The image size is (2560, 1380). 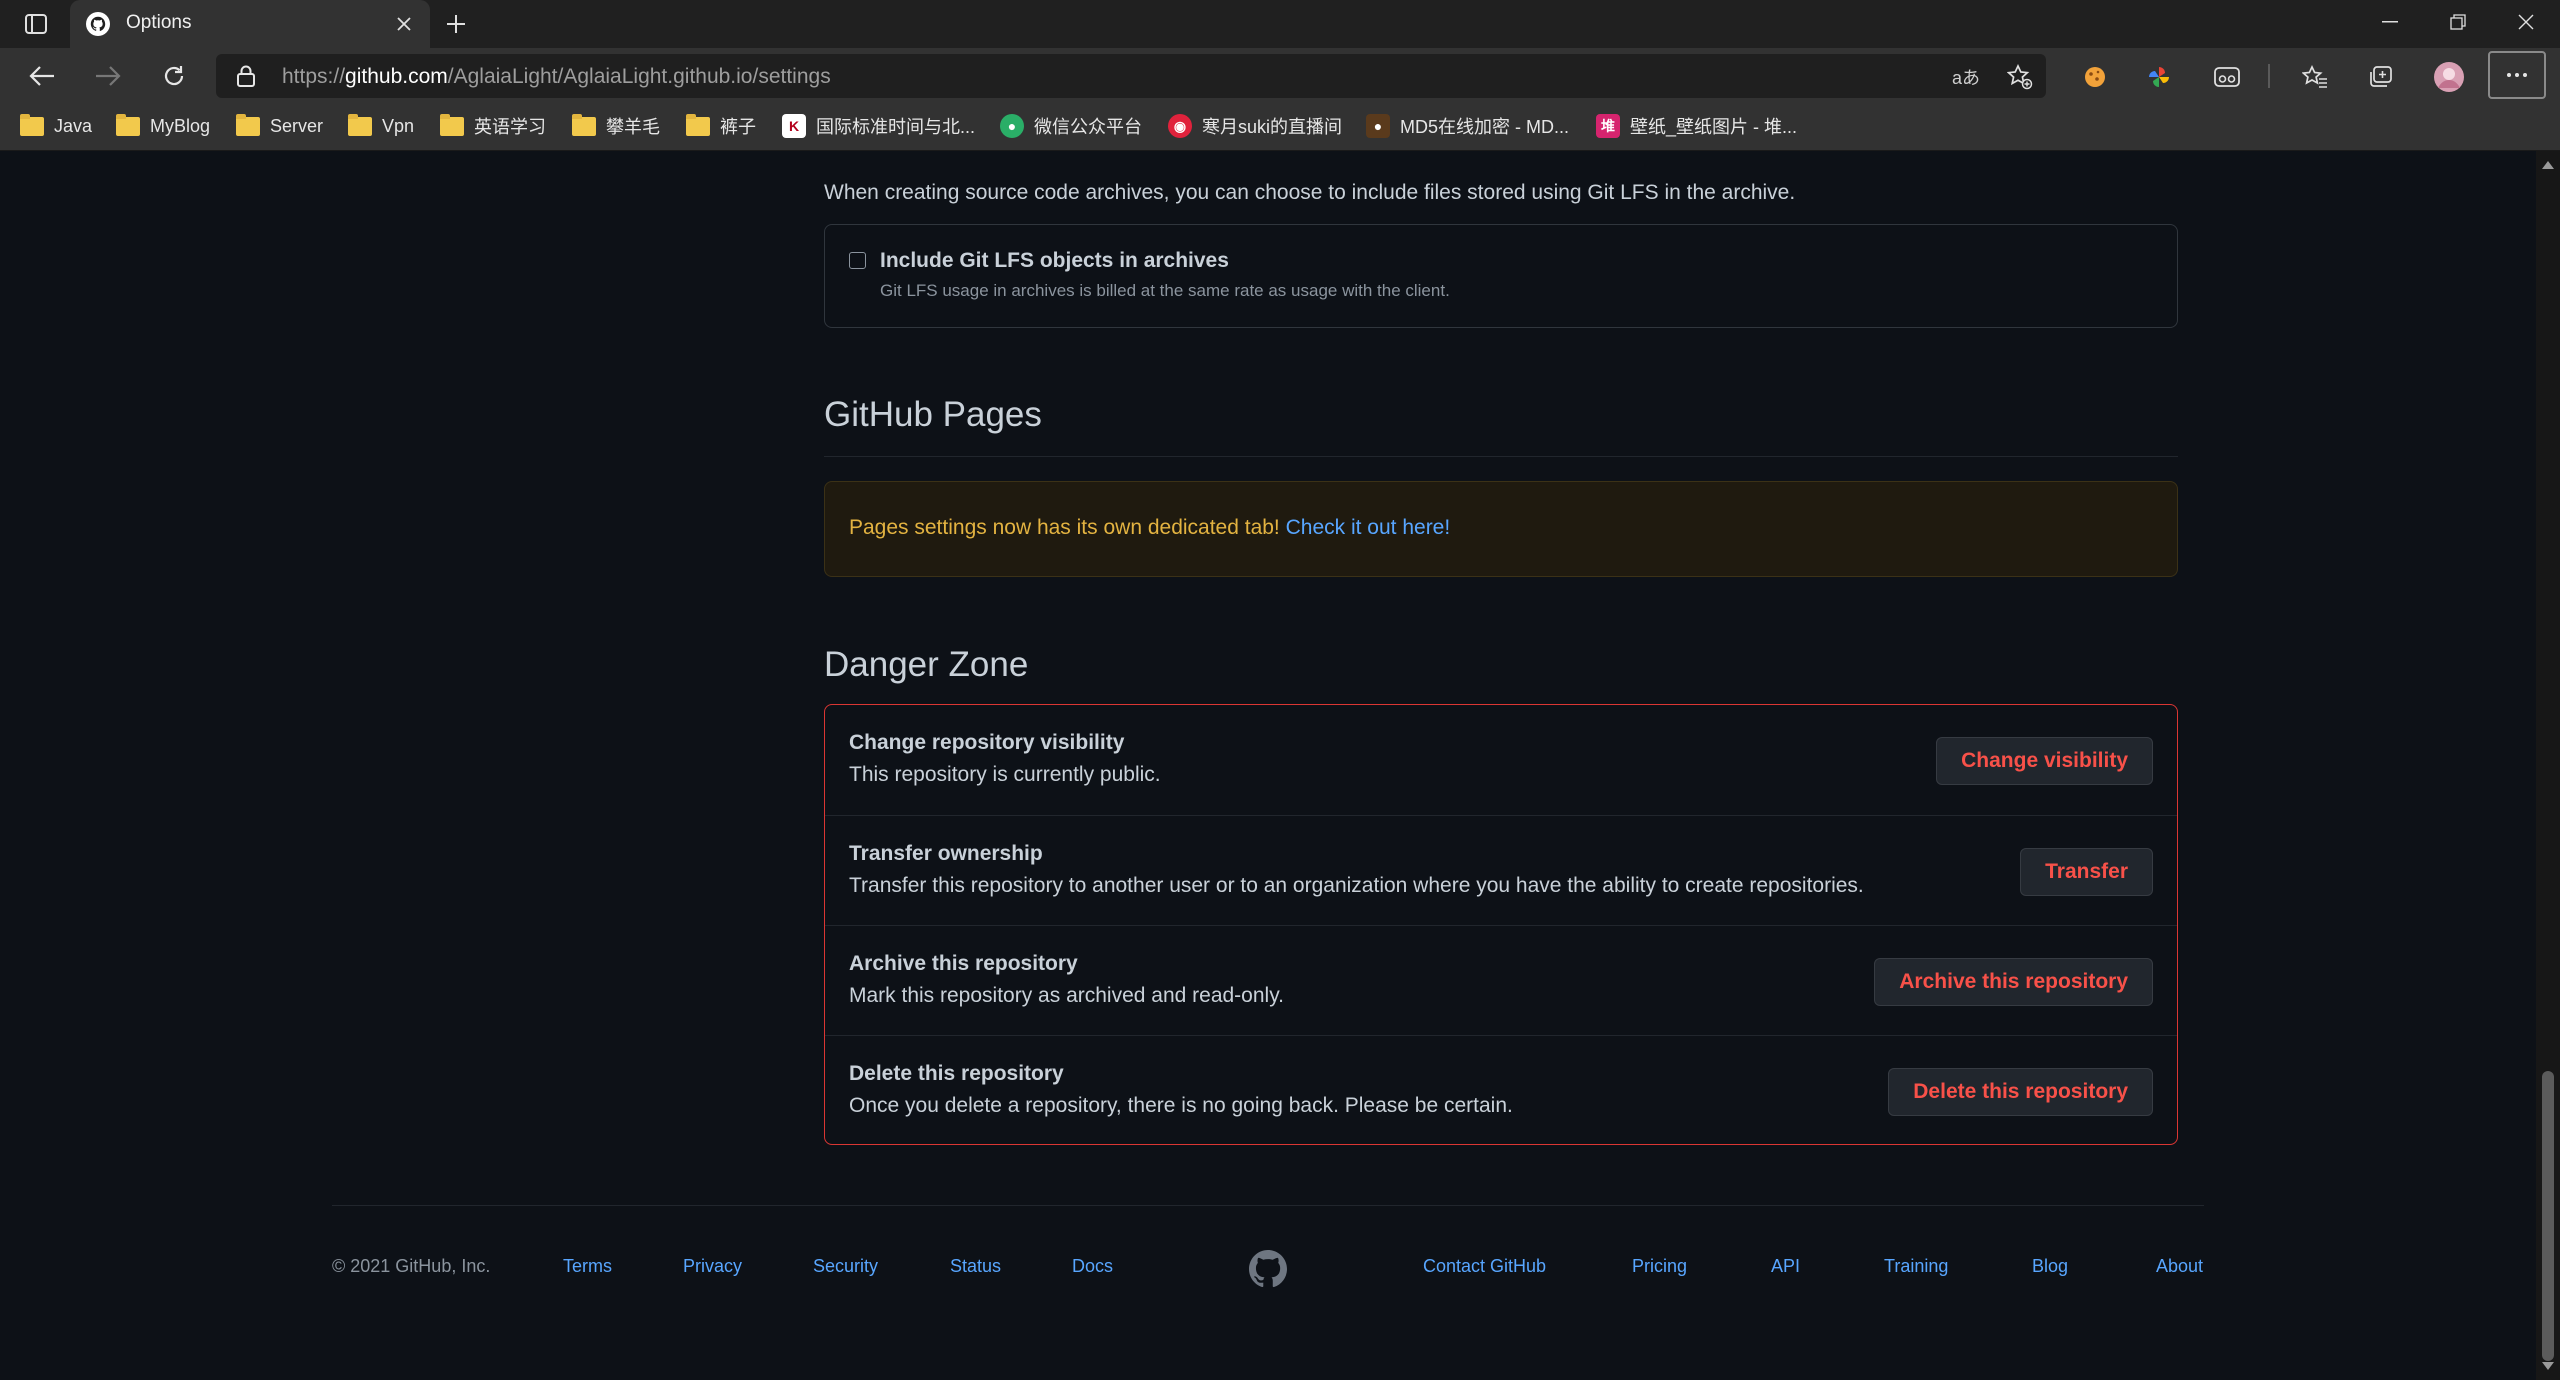 What do you see at coordinates (98, 24) in the screenshot?
I see `github-favicon-icon` at bounding box center [98, 24].